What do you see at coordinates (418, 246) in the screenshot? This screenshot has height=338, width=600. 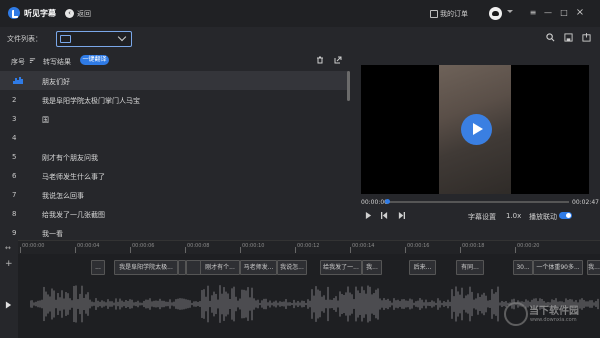 I see `ruler-tick-label: 00:00:16` at bounding box center [418, 246].